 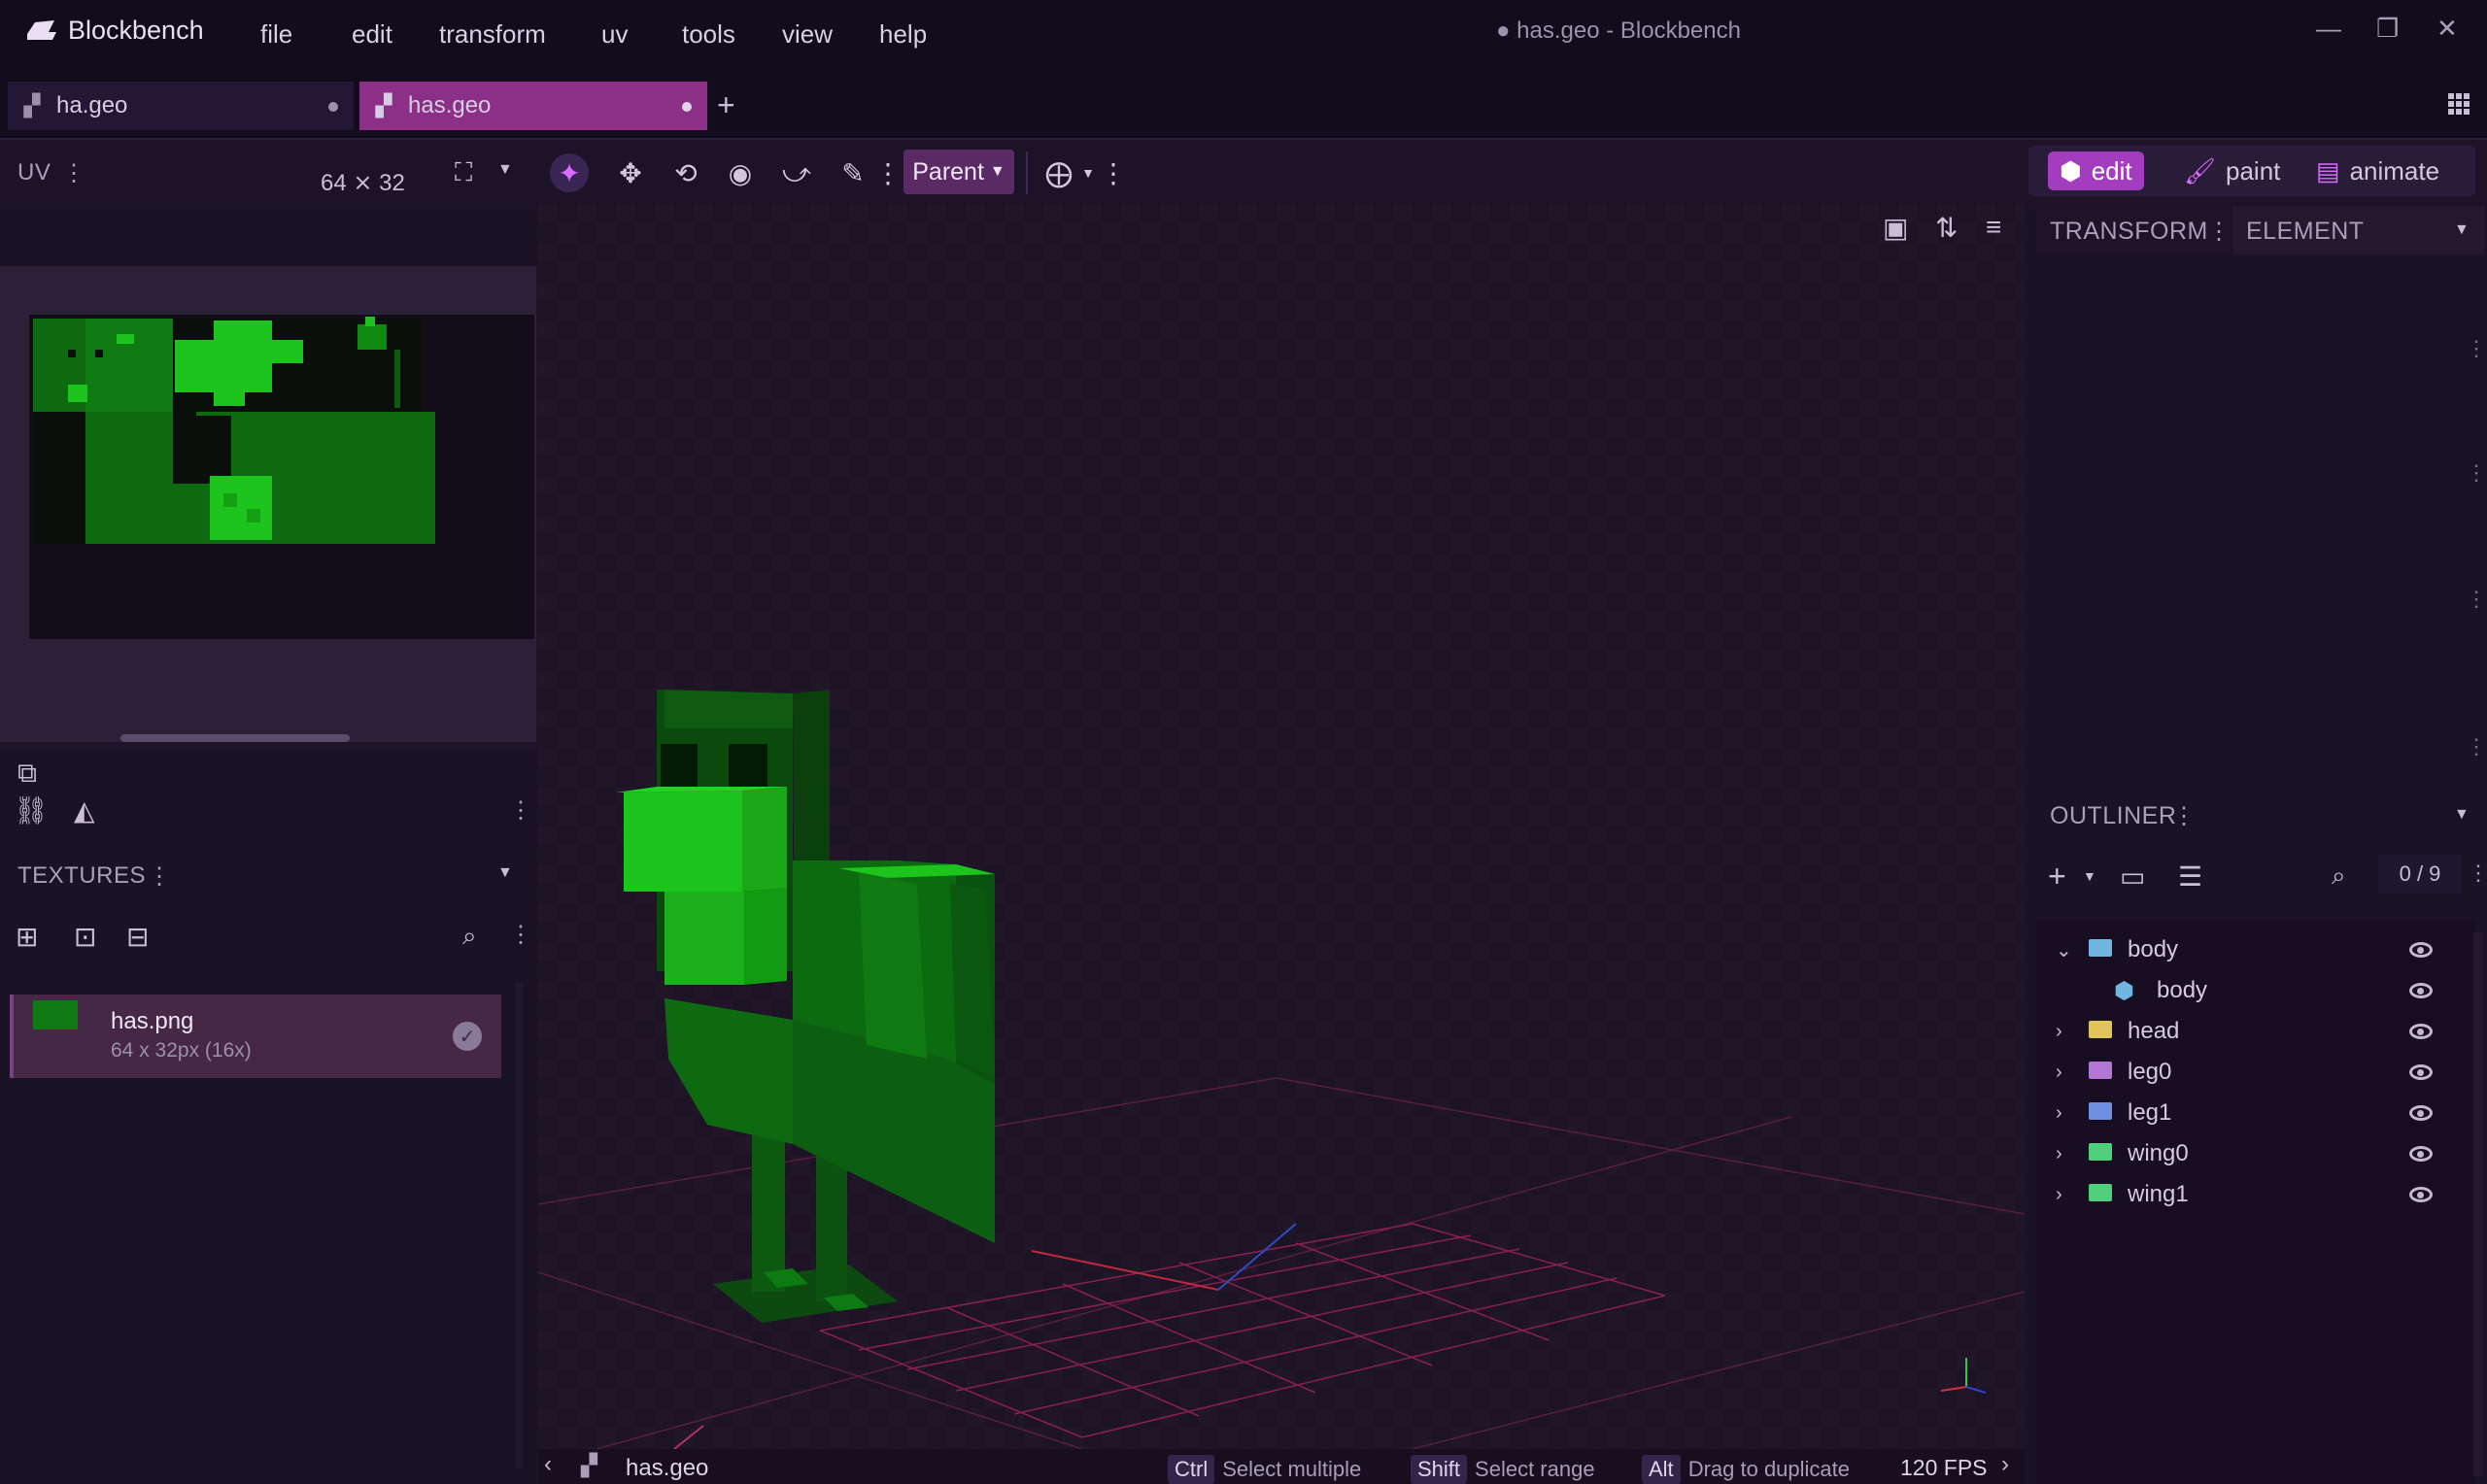 What do you see at coordinates (2129, 231) in the screenshot?
I see `tab-transform-label: TRANSFORM` at bounding box center [2129, 231].